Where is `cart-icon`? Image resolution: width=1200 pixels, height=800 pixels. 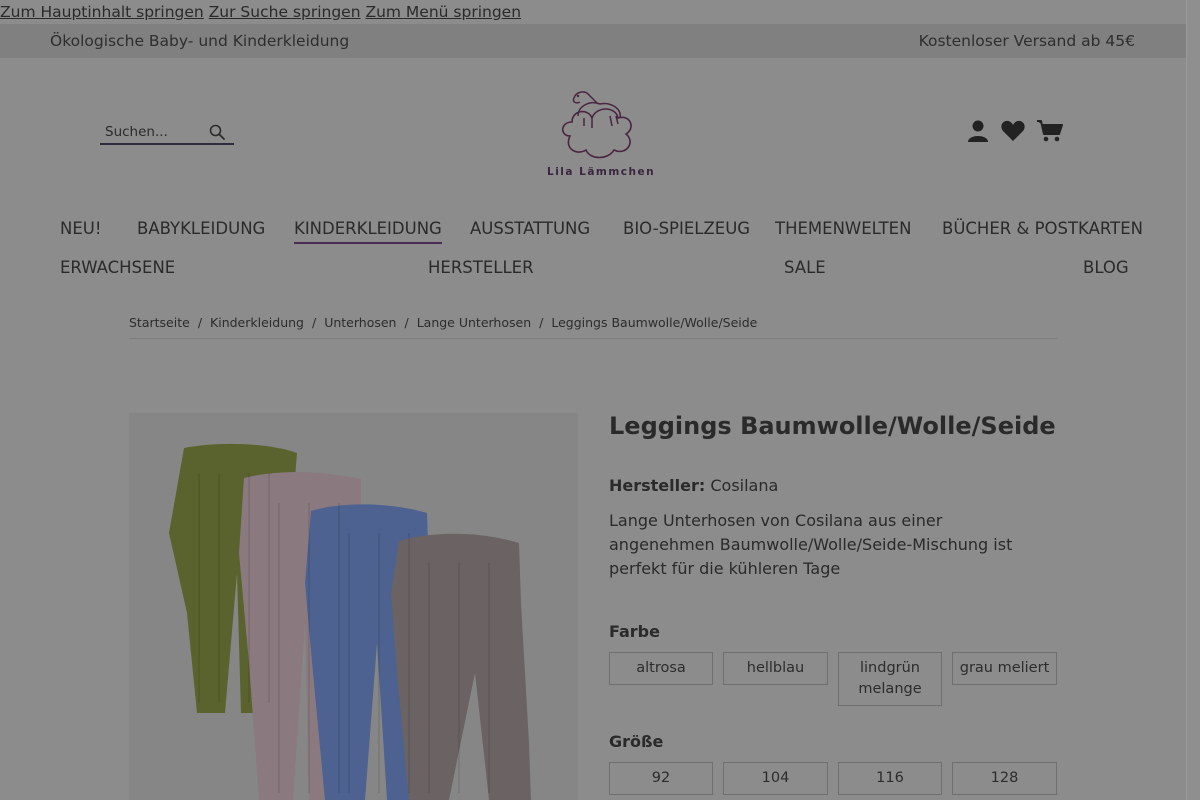 cart-icon is located at coordinates (1050, 131).